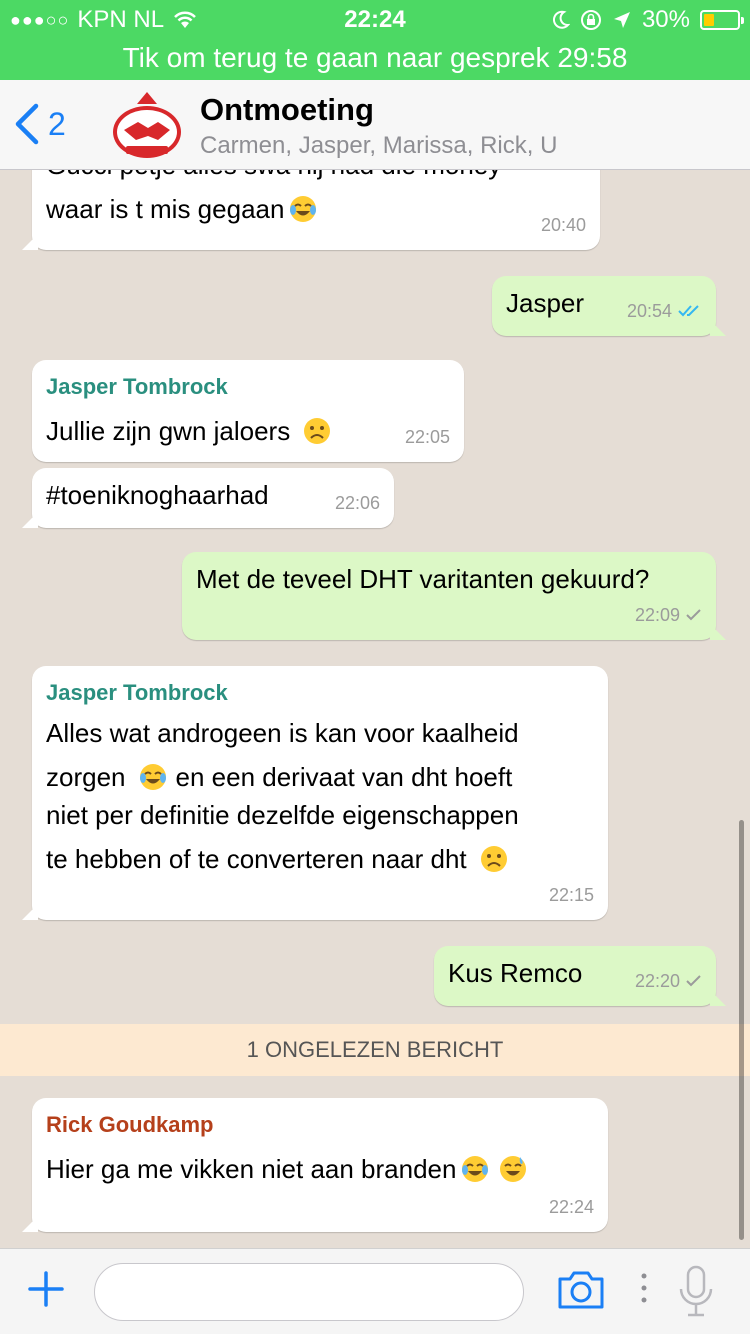 This screenshot has width=750, height=1334. What do you see at coordinates (46, 1289) in the screenshot?
I see `plus-icon` at bounding box center [46, 1289].